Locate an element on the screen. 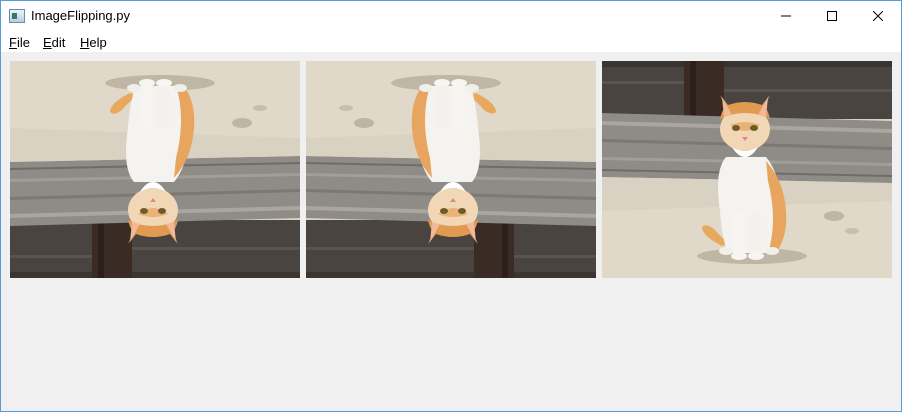 The width and height of the screenshot is (902, 412). maximize-button is located at coordinates (832, 16).